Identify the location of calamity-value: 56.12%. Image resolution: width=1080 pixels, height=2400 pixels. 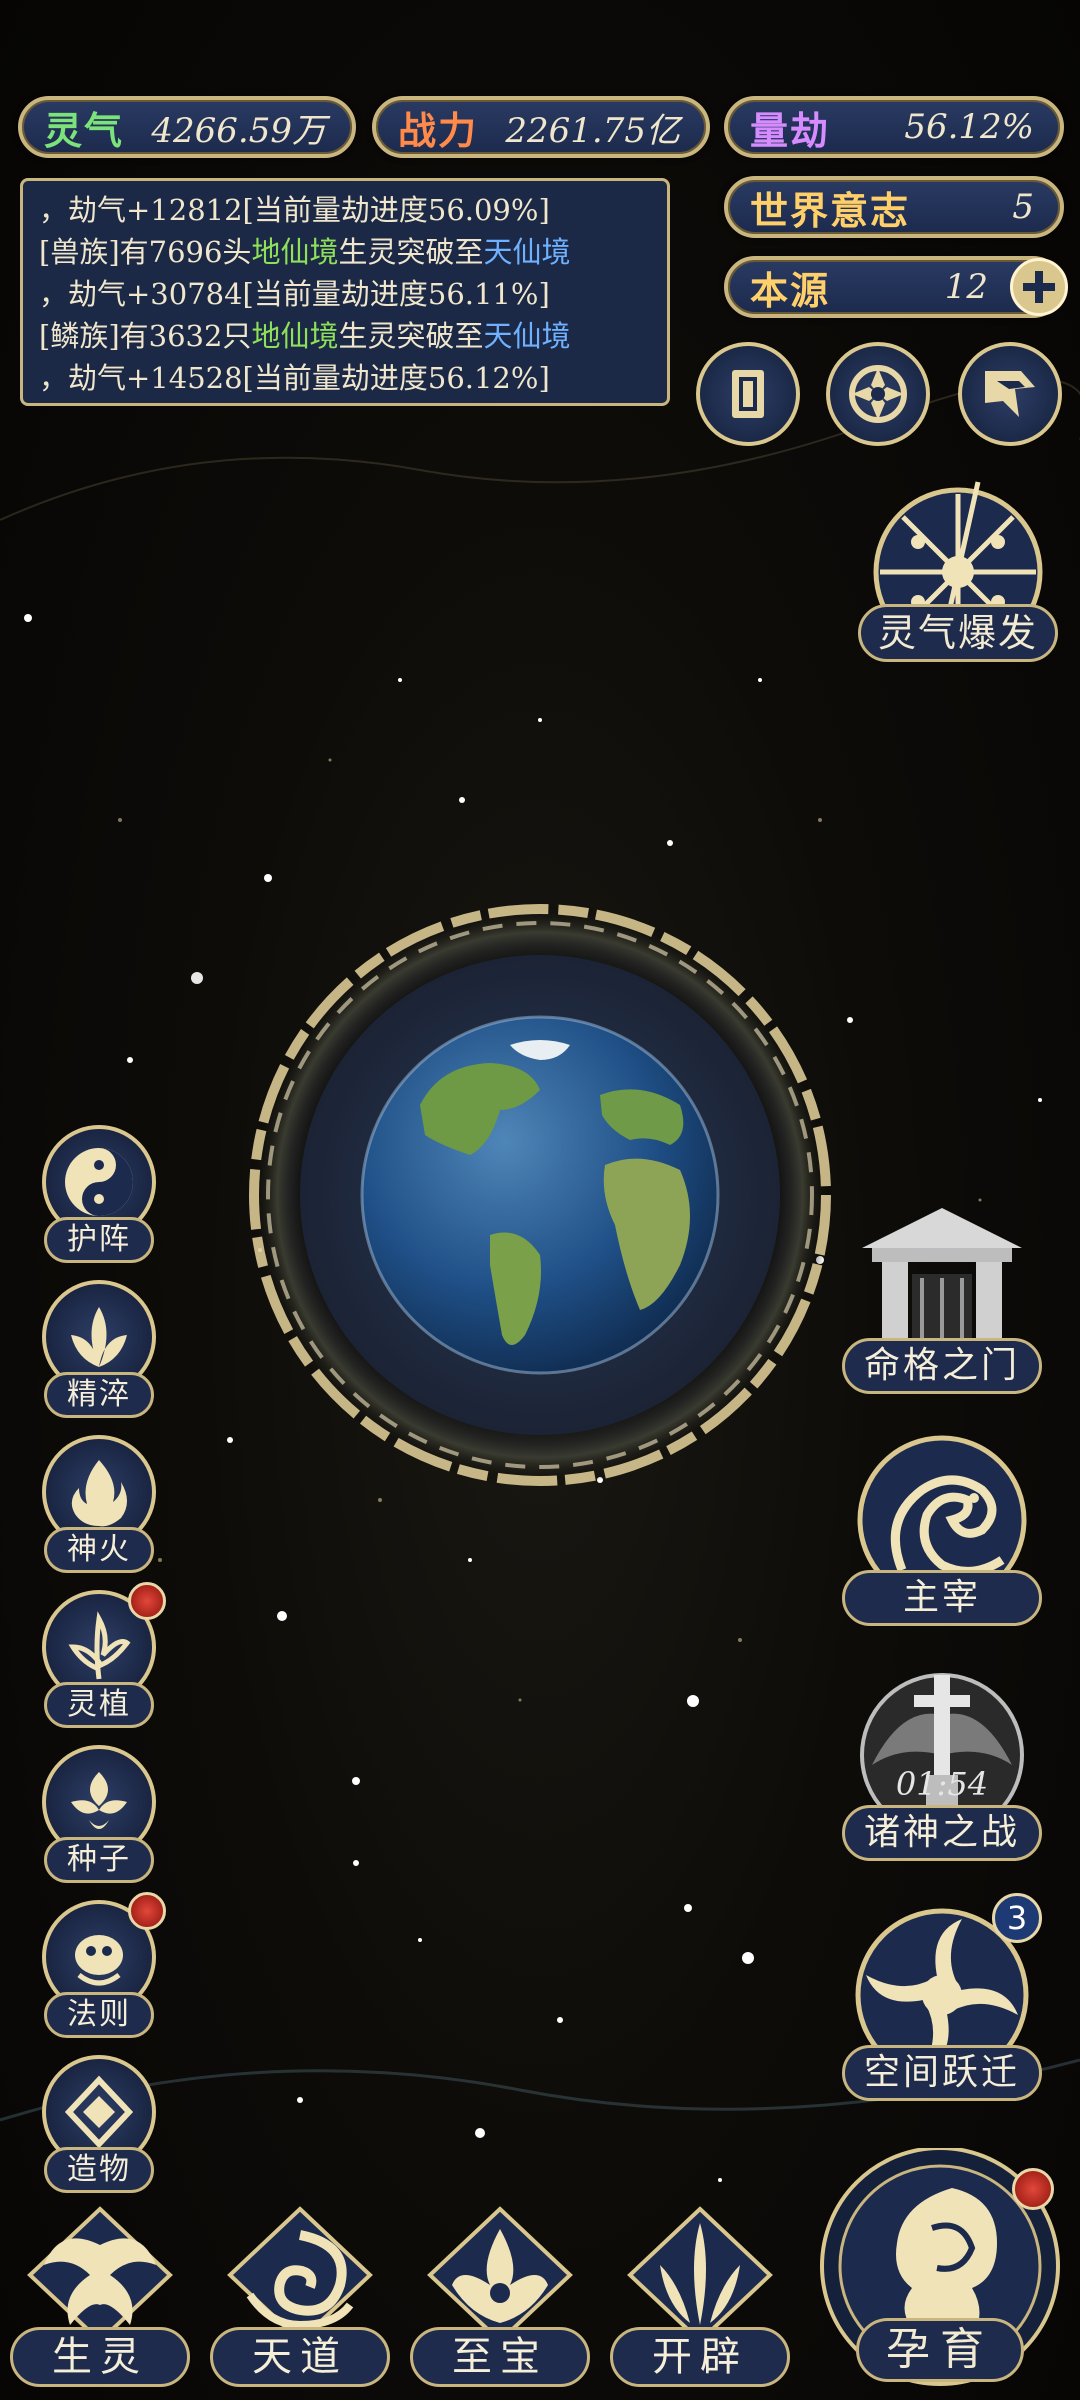
(969, 127).